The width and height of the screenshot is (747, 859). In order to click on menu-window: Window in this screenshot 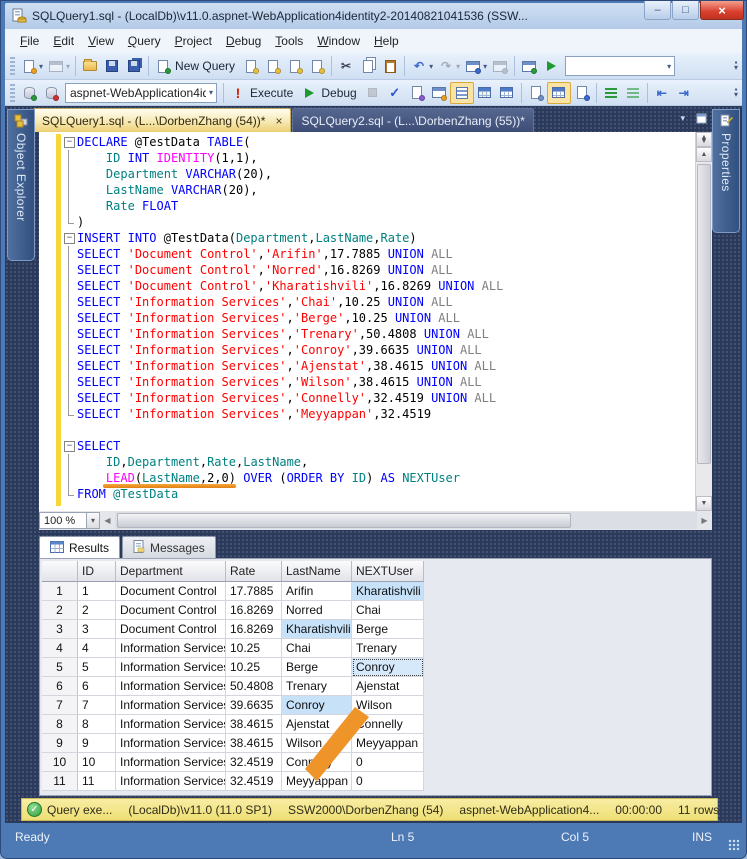, I will do `click(338, 41)`.